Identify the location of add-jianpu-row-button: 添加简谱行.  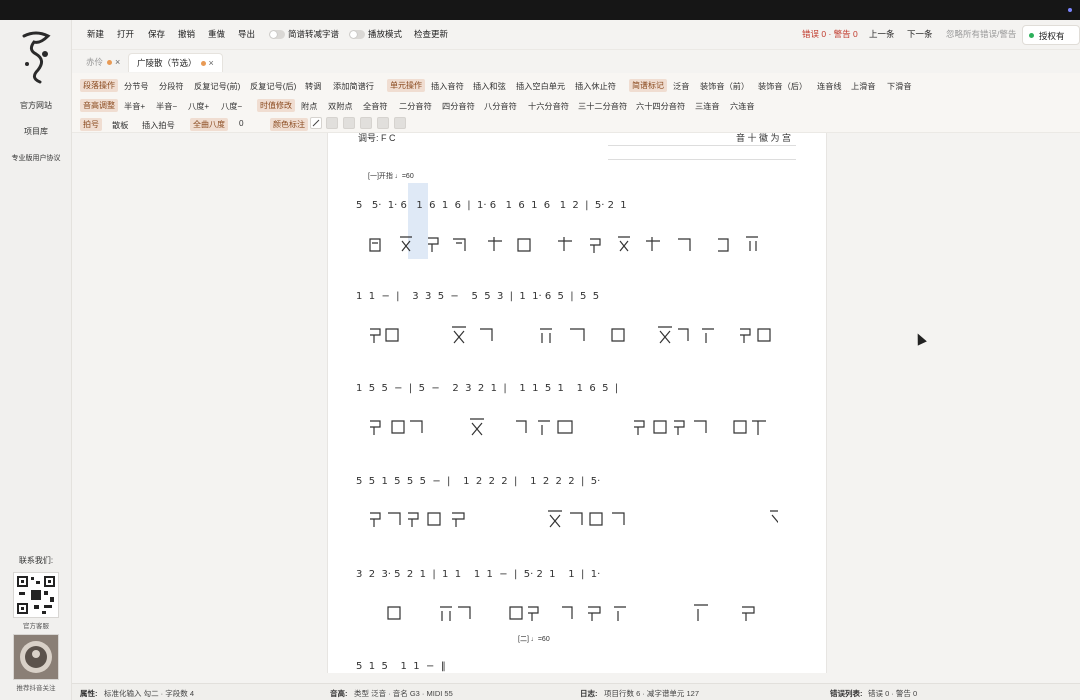
(353, 86).